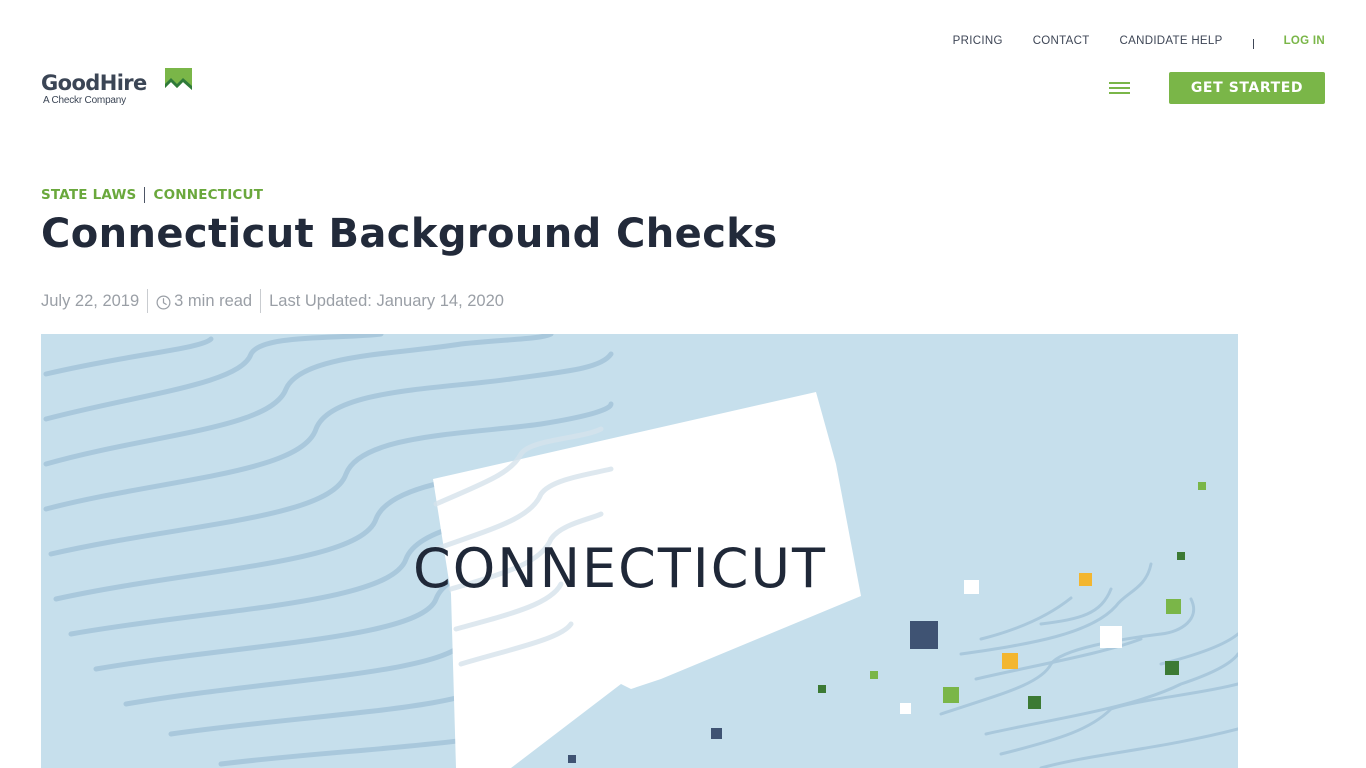 The width and height of the screenshot is (1366, 768). I want to click on nav-pricing: PRICING, so click(978, 41).